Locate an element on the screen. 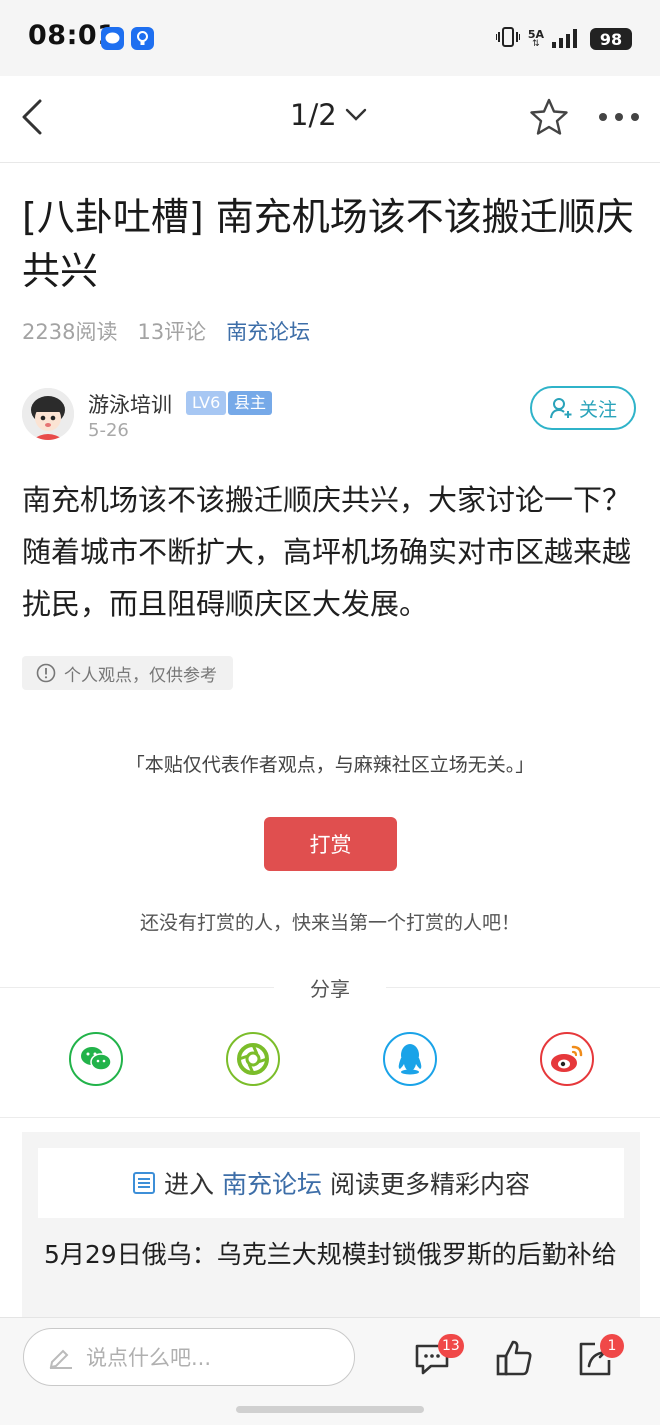 The width and height of the screenshot is (660, 1425). top-navigation: 1/2 is located at coordinates (330, 119).